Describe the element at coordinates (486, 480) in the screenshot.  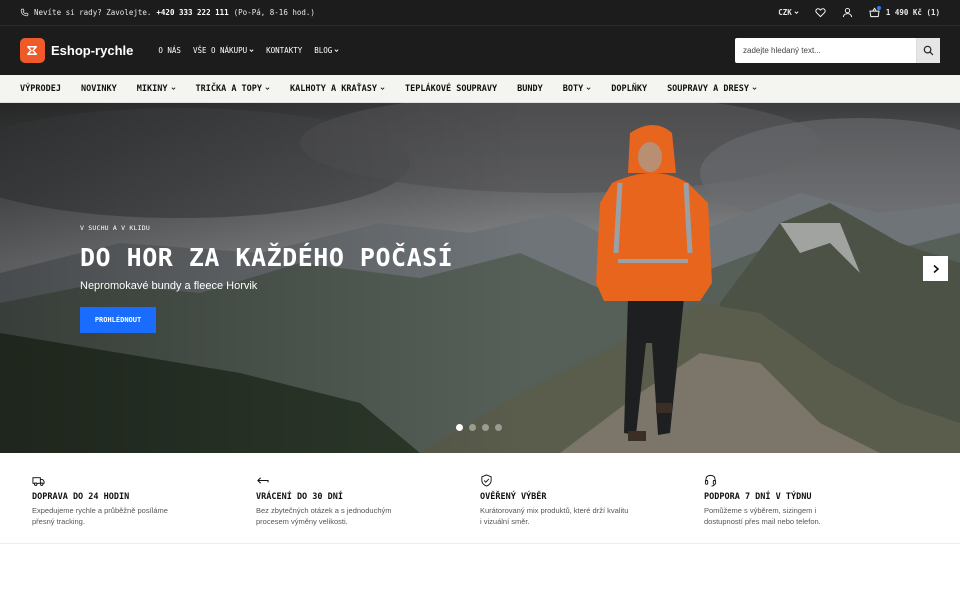
I see `shield-check-icon` at that location.